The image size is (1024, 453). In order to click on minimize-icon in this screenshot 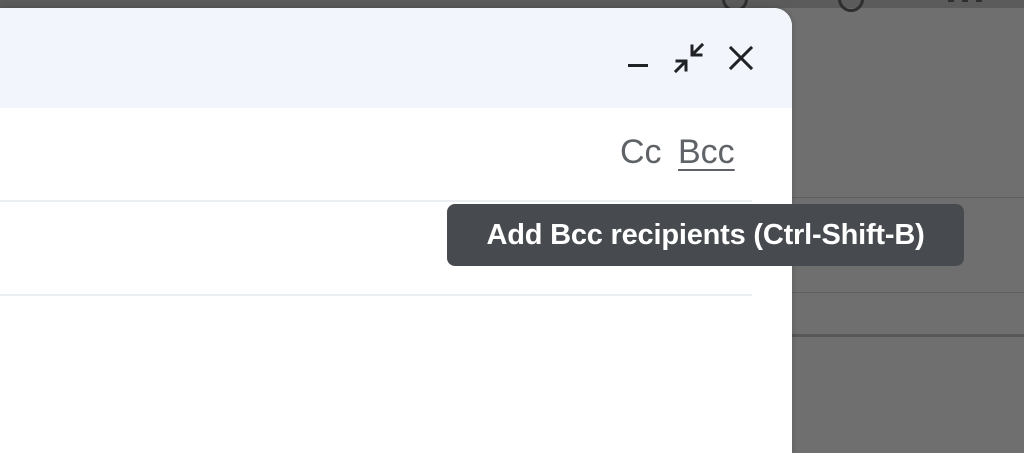, I will do `click(638, 58)`.